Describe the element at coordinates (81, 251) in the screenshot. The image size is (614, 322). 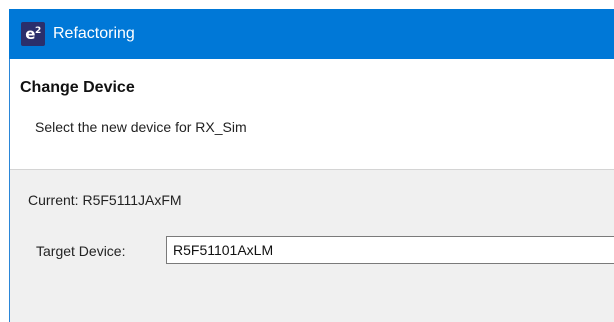
I see `target-device-label: Target Device:` at that location.